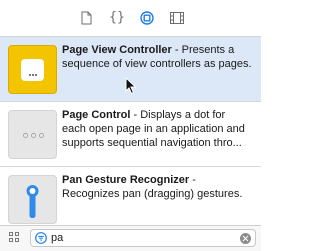  I want to click on media-library-icon, so click(177, 18).